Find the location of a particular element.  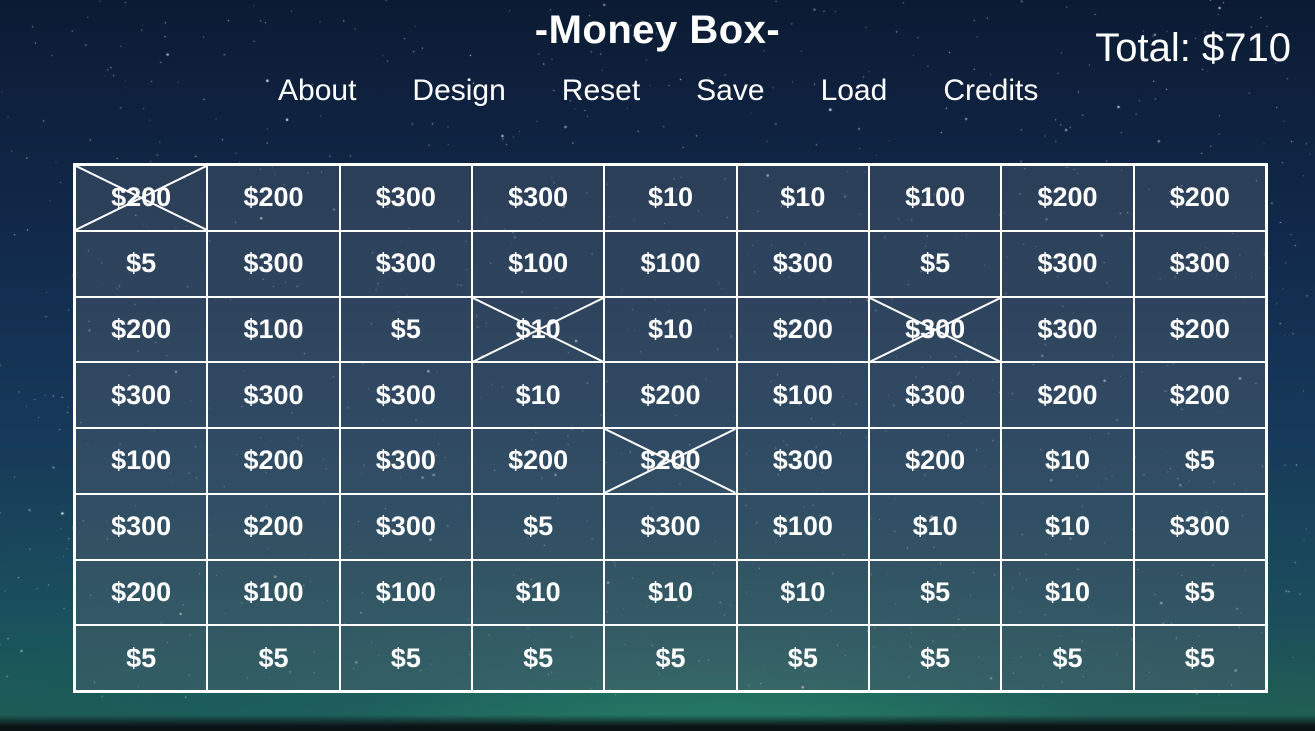

money-cell-crossed: $300 is located at coordinates (935, 329).